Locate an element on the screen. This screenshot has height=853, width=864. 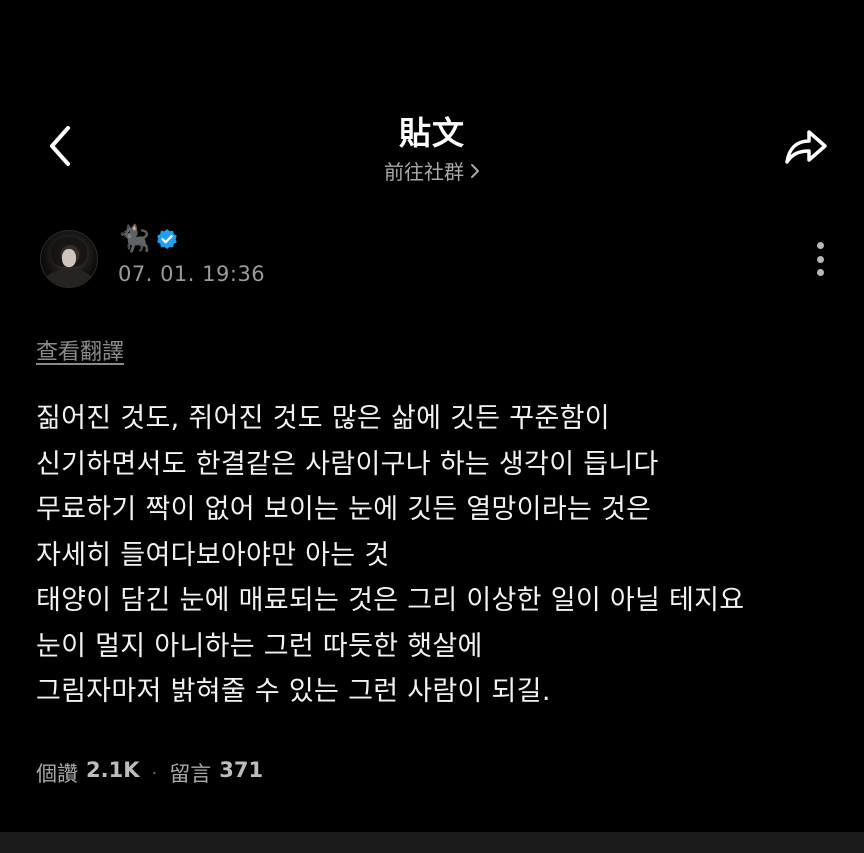
share-arrow-icon is located at coordinates (806, 147).